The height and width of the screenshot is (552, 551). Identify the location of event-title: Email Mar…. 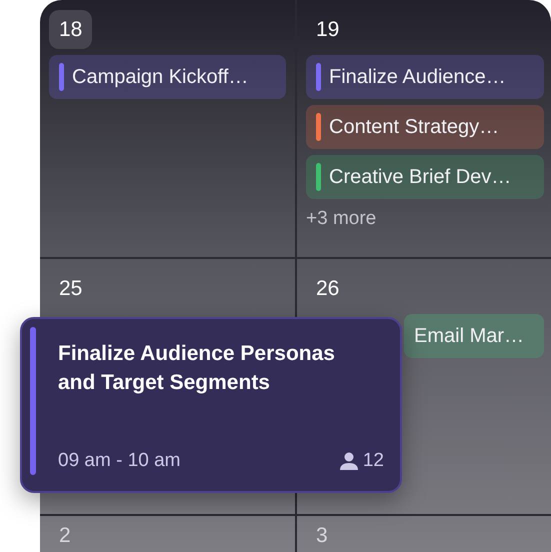
(469, 337).